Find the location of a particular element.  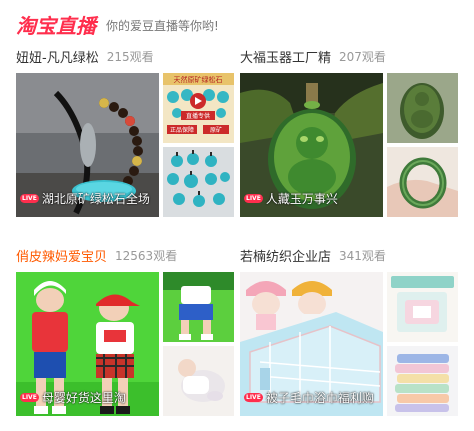

live-caption: LIVE 人藏玉万事兴 is located at coordinates (291, 198).